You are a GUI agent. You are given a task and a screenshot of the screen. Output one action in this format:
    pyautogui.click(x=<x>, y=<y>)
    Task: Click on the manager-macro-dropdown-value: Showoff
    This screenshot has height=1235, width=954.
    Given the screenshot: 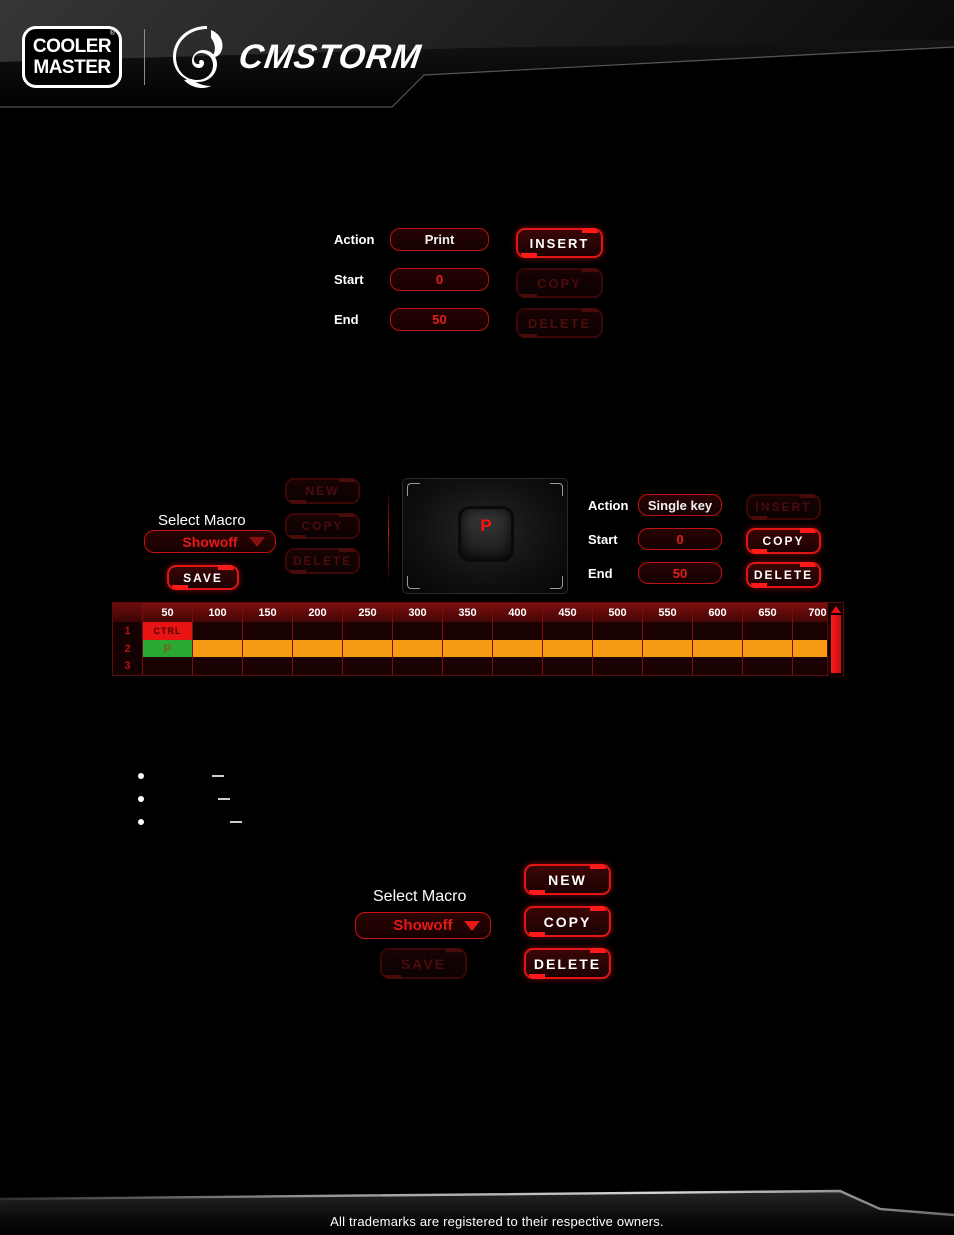 What is the action you would take?
    pyautogui.click(x=423, y=925)
    